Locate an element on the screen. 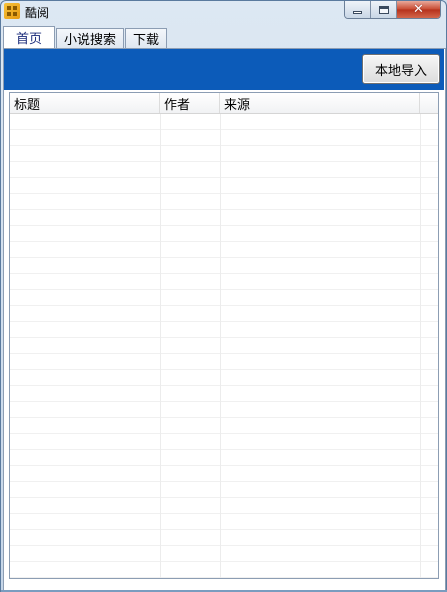 The width and height of the screenshot is (447, 592). window-controls: ✕ is located at coordinates (392, 10).